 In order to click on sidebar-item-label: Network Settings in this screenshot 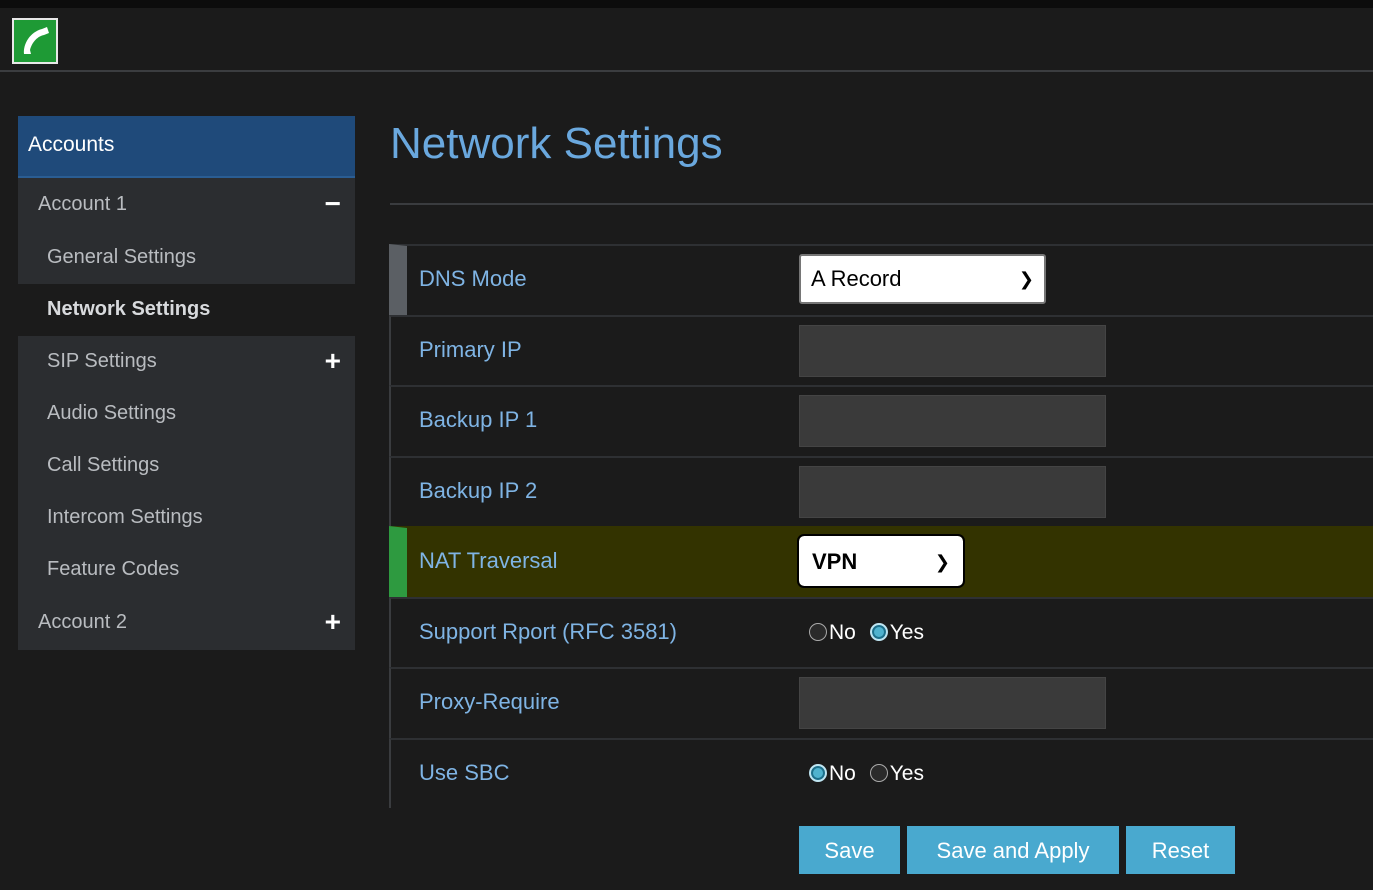, I will do `click(129, 309)`.